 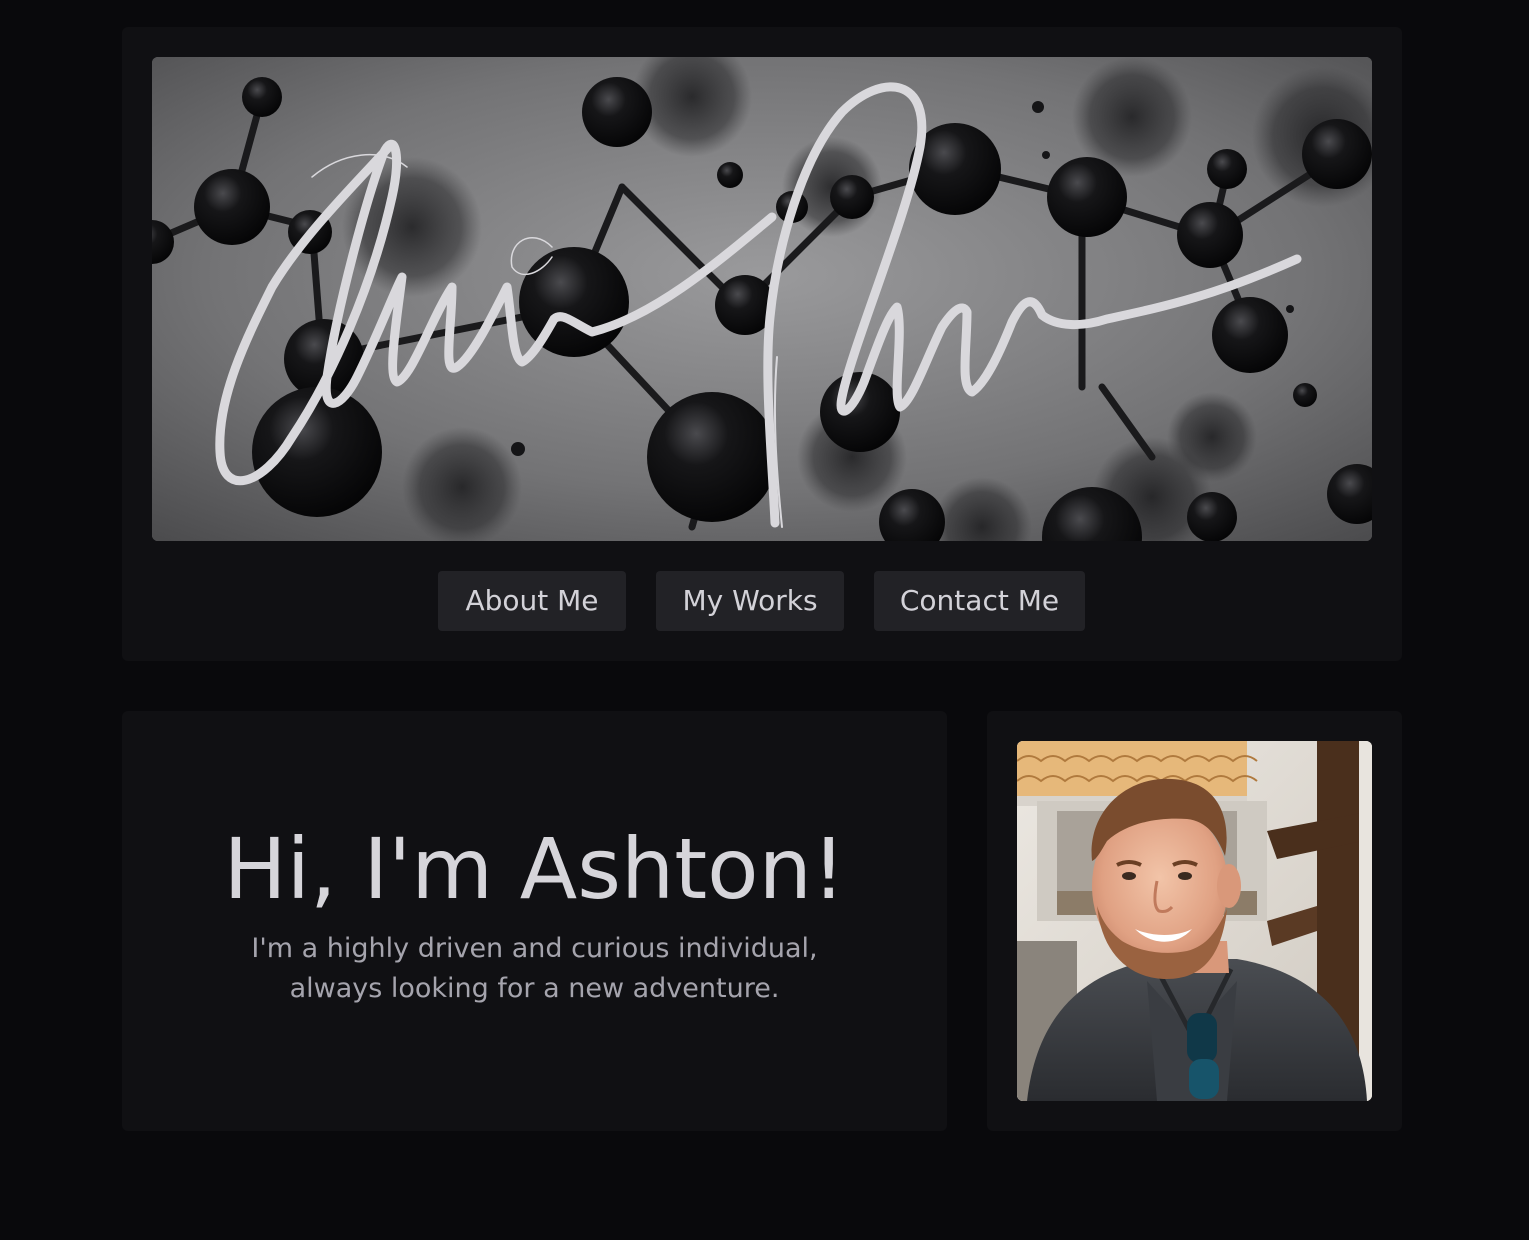 What do you see at coordinates (750, 601) in the screenshot?
I see `nav-my-works-button: My Works` at bounding box center [750, 601].